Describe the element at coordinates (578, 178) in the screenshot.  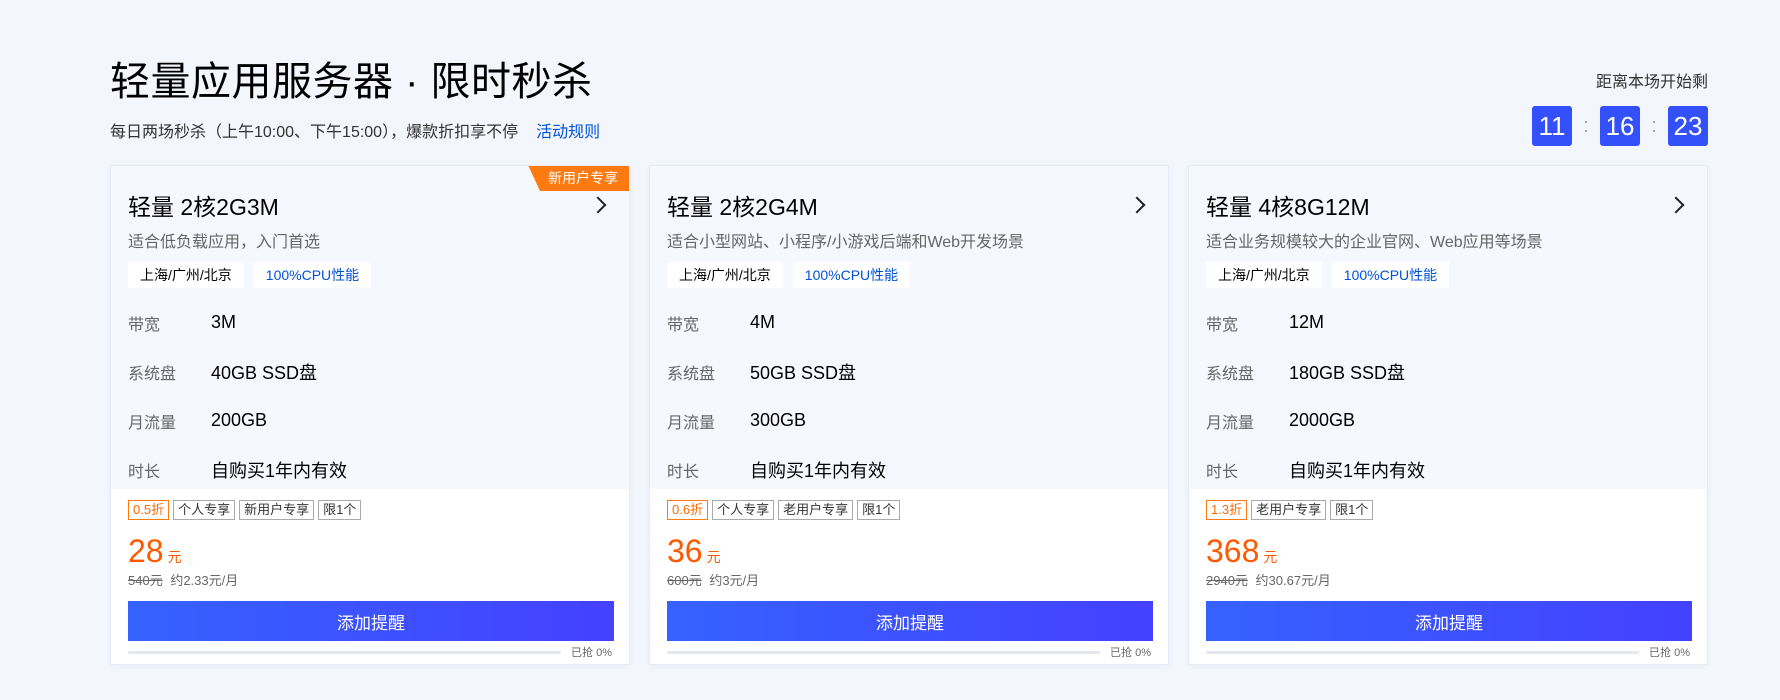
I see `new-user-ribbon: 新用户专享` at that location.